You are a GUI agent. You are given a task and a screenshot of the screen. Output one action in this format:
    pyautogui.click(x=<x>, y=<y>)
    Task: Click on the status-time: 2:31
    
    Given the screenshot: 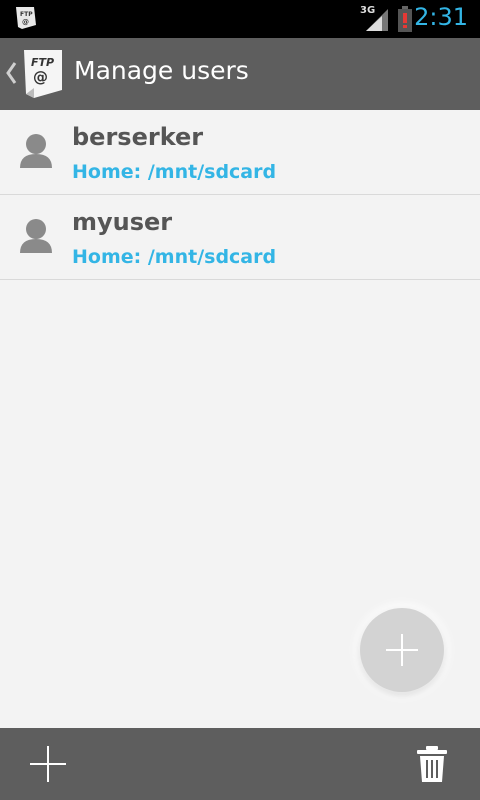 What is the action you would take?
    pyautogui.click(x=441, y=17)
    